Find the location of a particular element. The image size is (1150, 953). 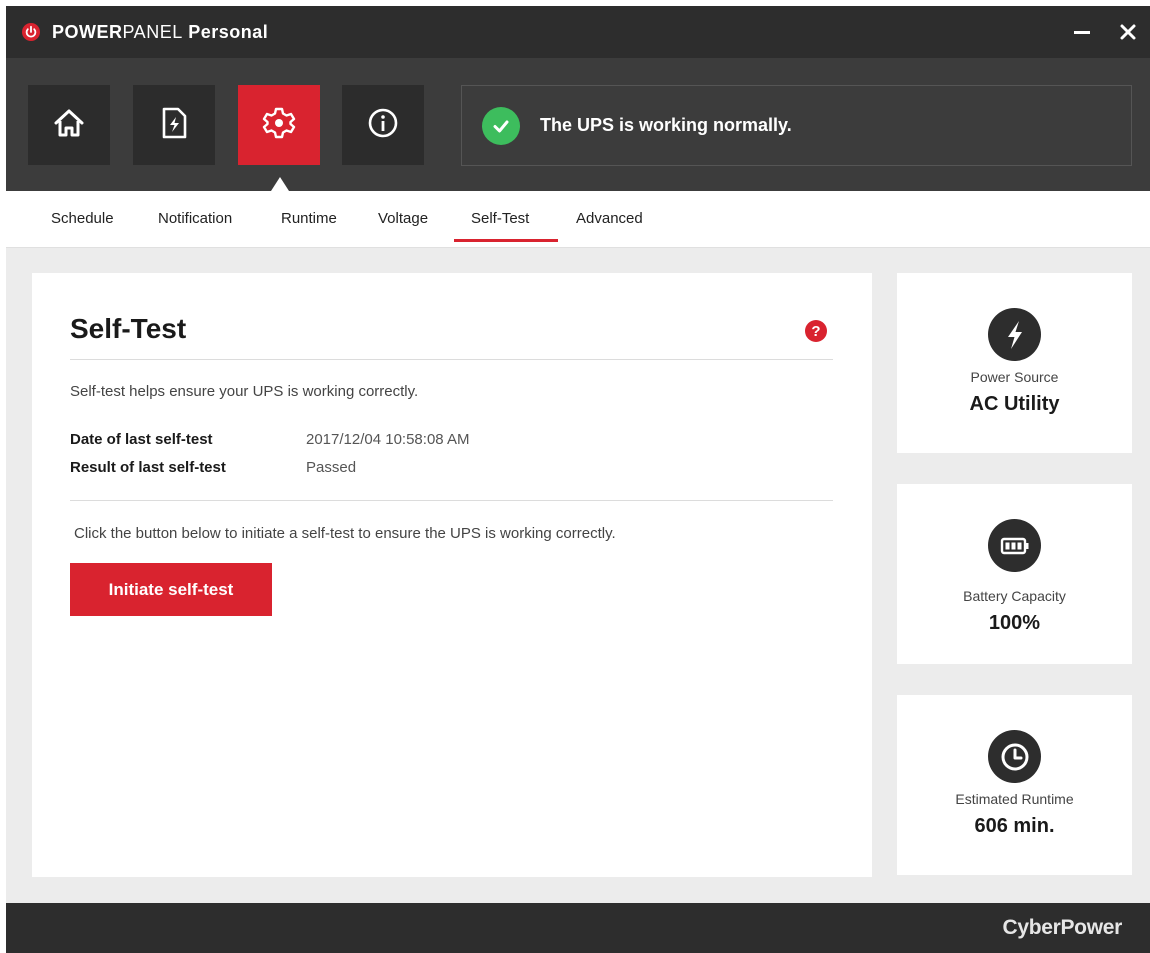

clock-icon is located at coordinates (1014, 756).